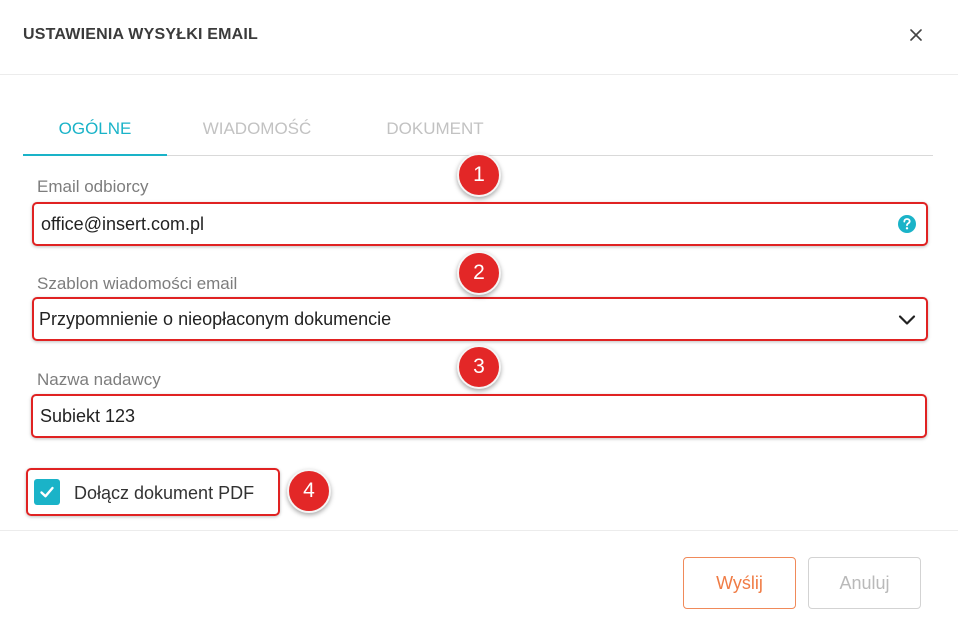 This screenshot has height=626, width=958. What do you see at coordinates (739, 583) in the screenshot?
I see `send-button: Wyślij` at bounding box center [739, 583].